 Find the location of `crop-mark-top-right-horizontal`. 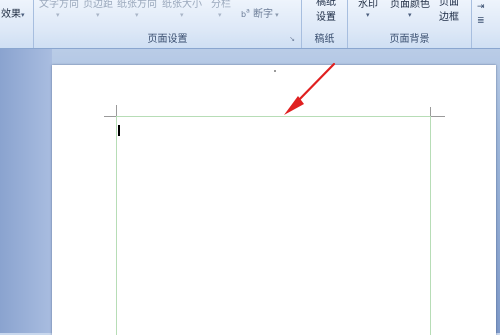

crop-mark-top-right-horizontal is located at coordinates (438, 116).